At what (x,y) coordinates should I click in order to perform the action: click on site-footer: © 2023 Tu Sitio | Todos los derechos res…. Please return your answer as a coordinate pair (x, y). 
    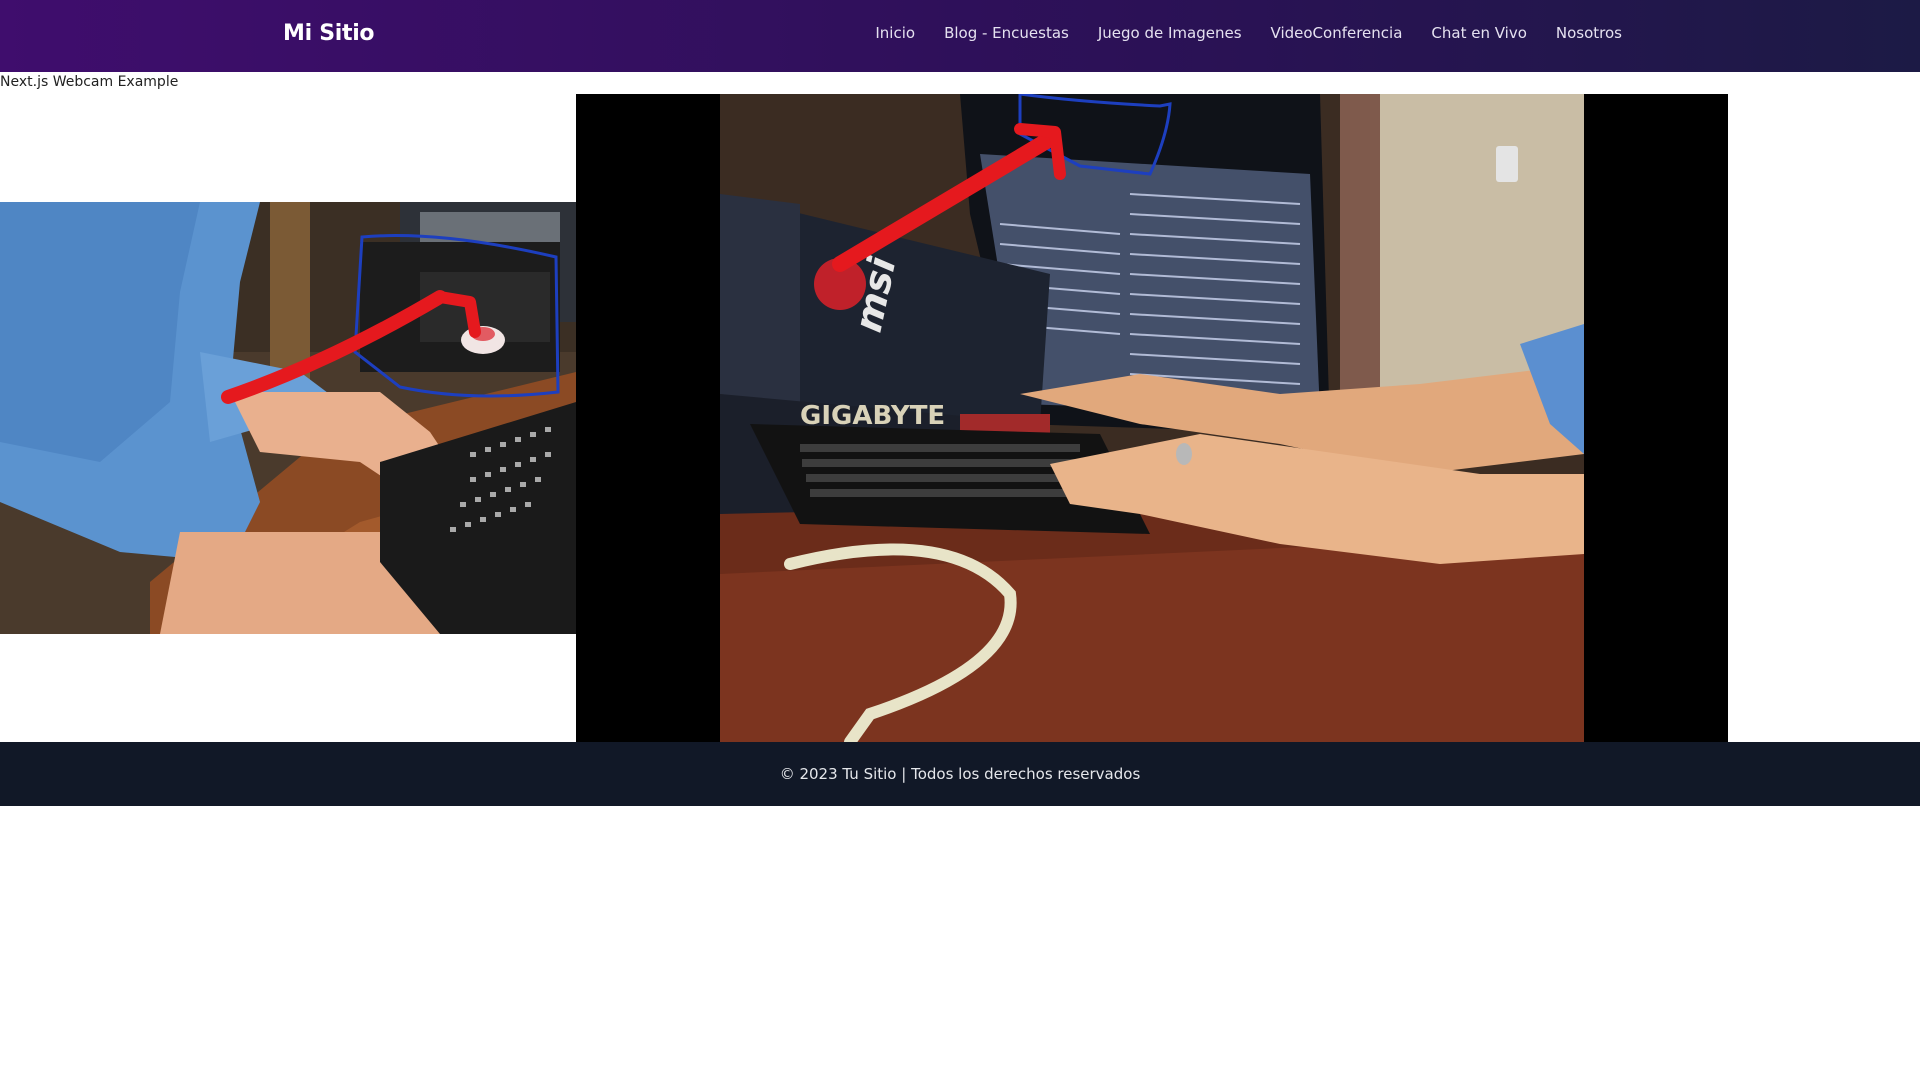
    Looking at the image, I should click on (960, 774).